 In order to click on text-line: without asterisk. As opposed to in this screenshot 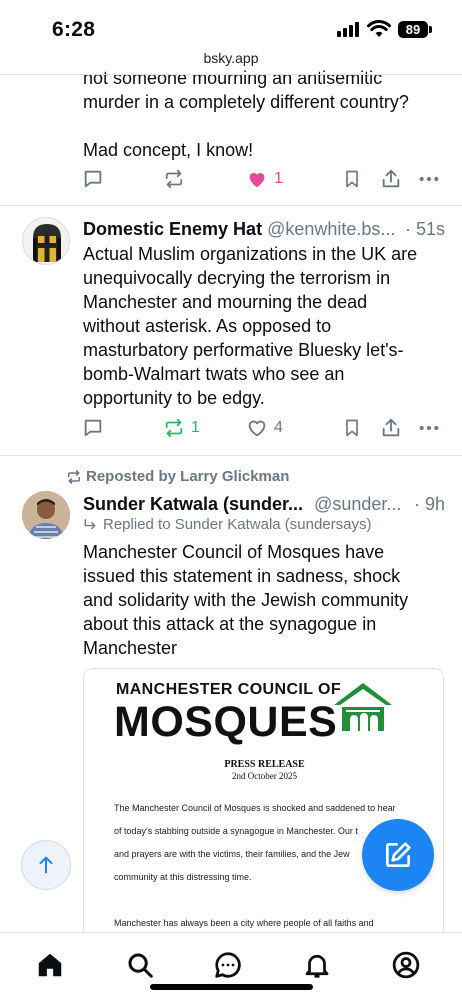, I will do `click(207, 326)`.